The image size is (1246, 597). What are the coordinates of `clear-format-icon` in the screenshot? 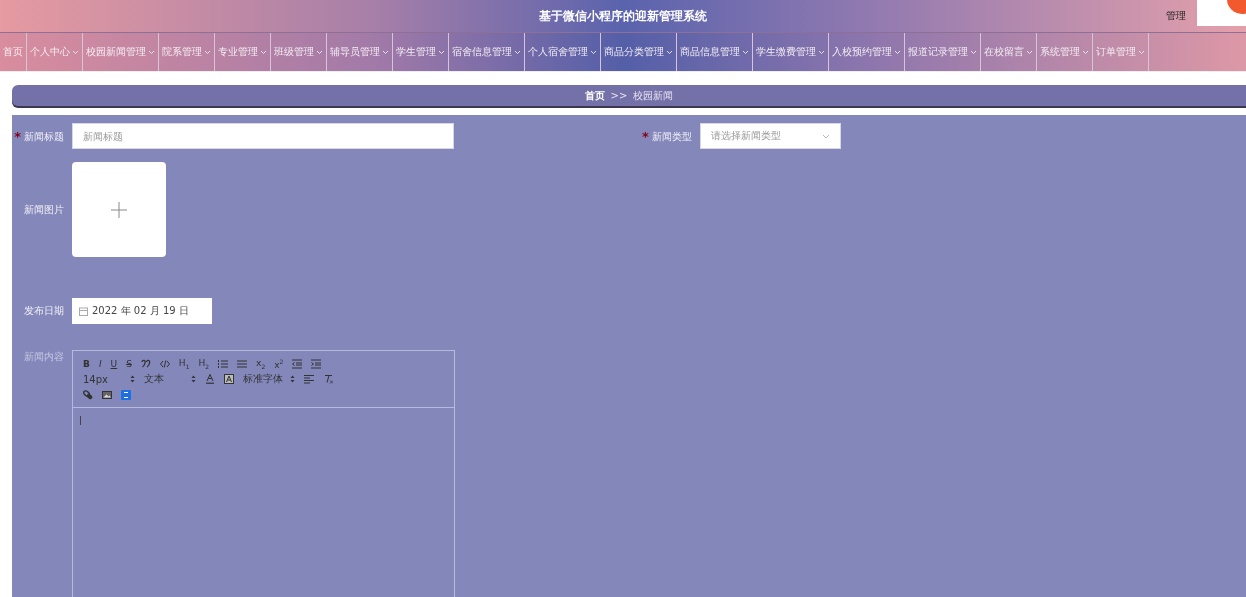 It's located at (328, 379).